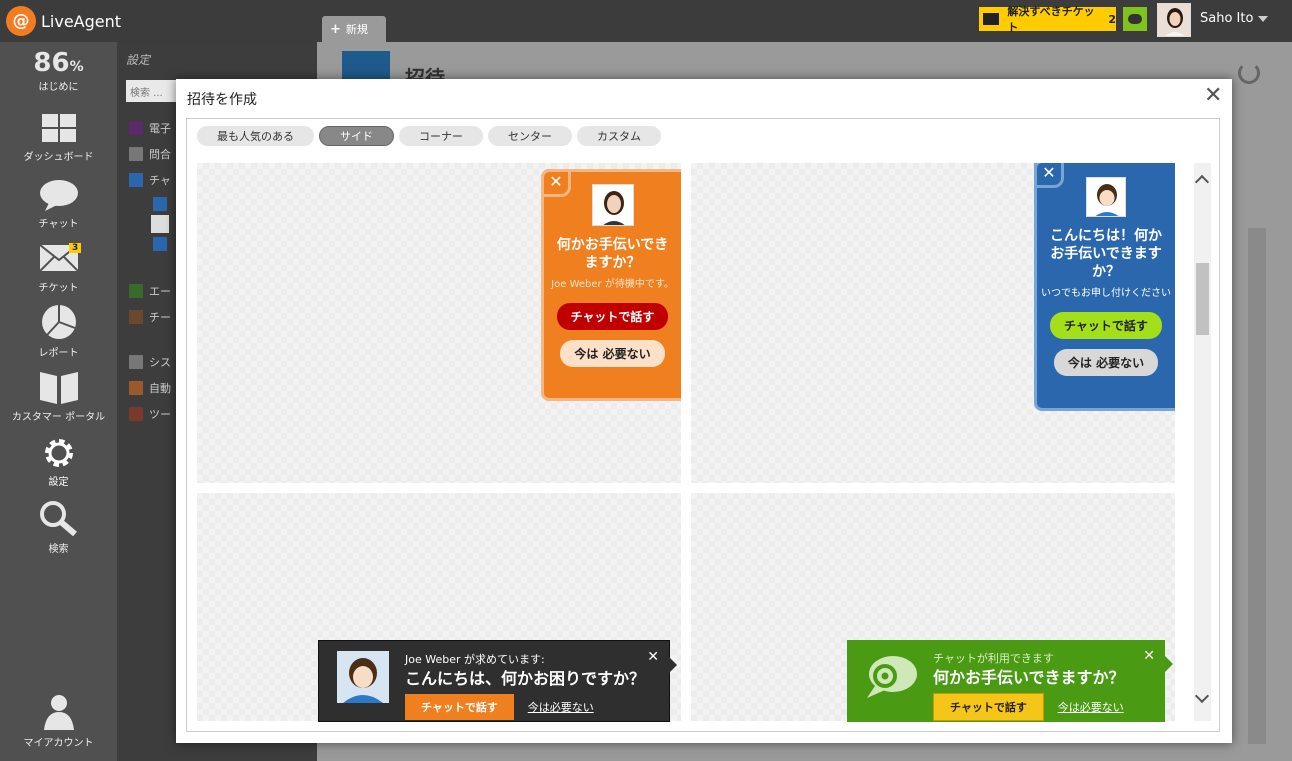 This screenshot has height=761, width=1292. What do you see at coordinates (136, 388) in the screenshot?
I see `automation-icon` at bounding box center [136, 388].